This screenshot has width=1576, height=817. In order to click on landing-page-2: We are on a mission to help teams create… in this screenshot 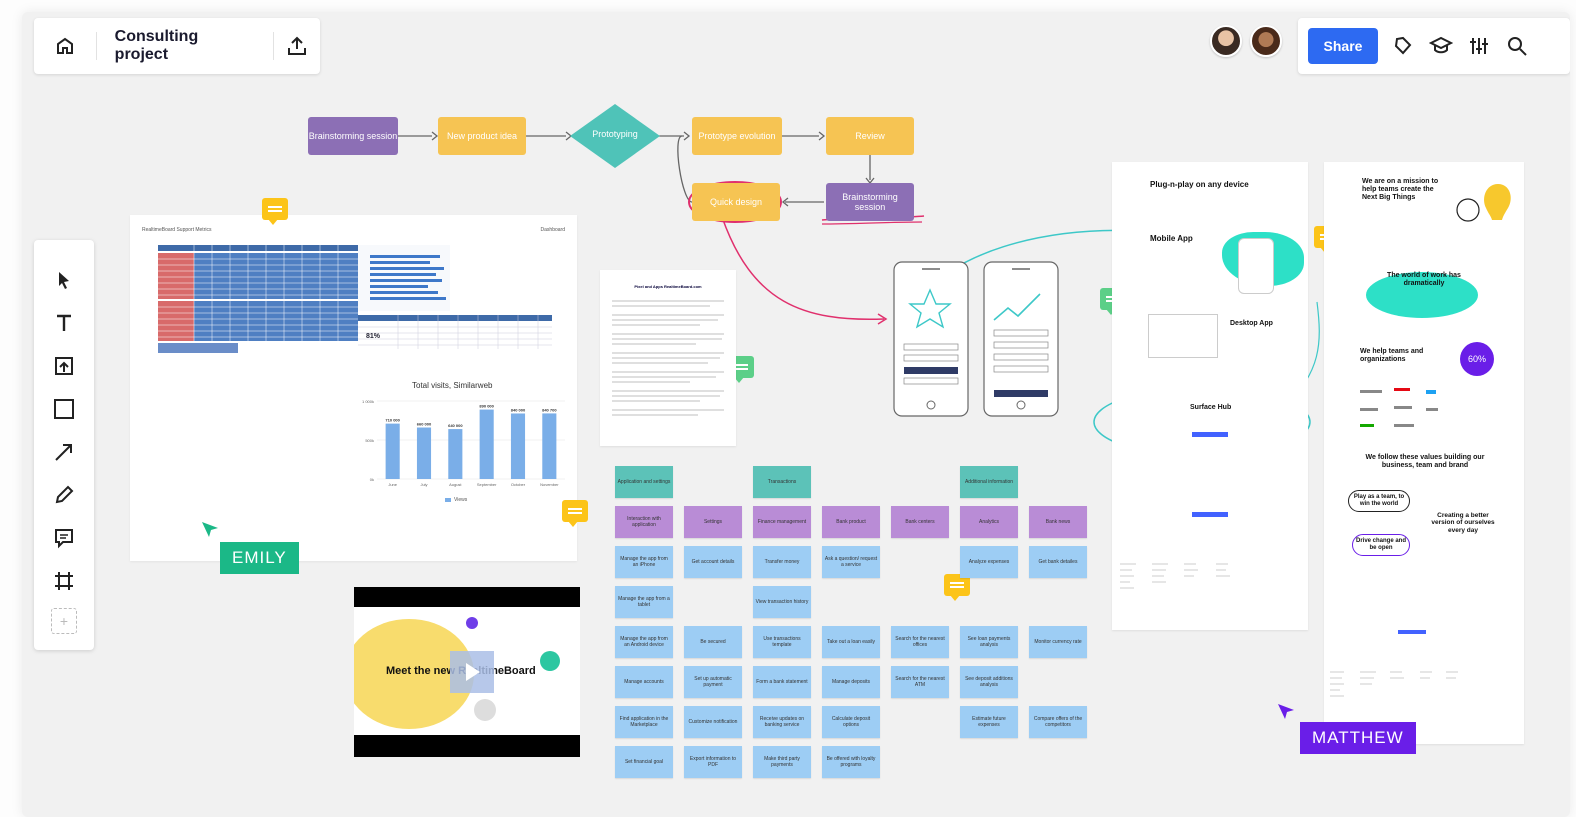, I will do `click(1424, 453)`.